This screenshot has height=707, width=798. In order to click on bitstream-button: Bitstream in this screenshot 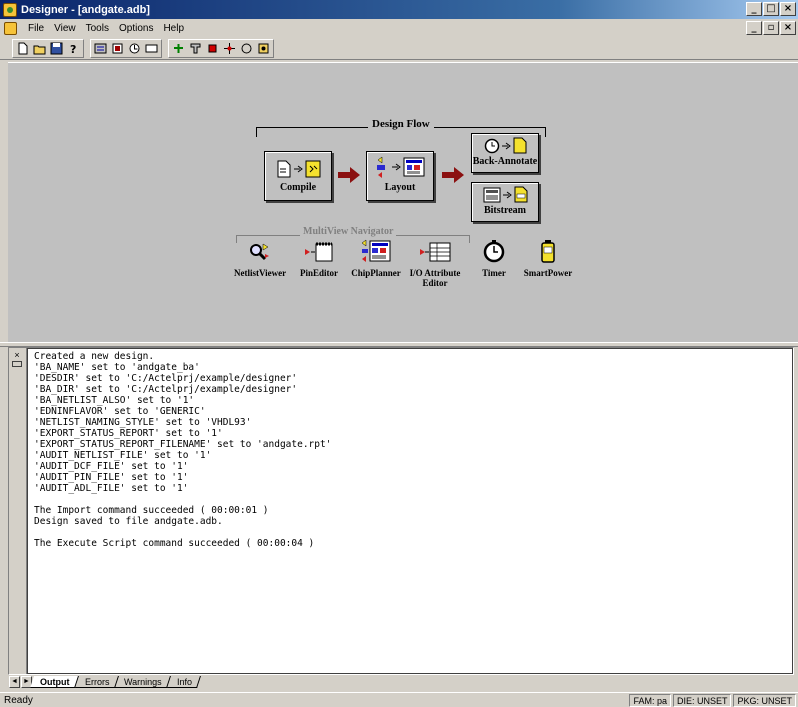, I will do `click(505, 202)`.